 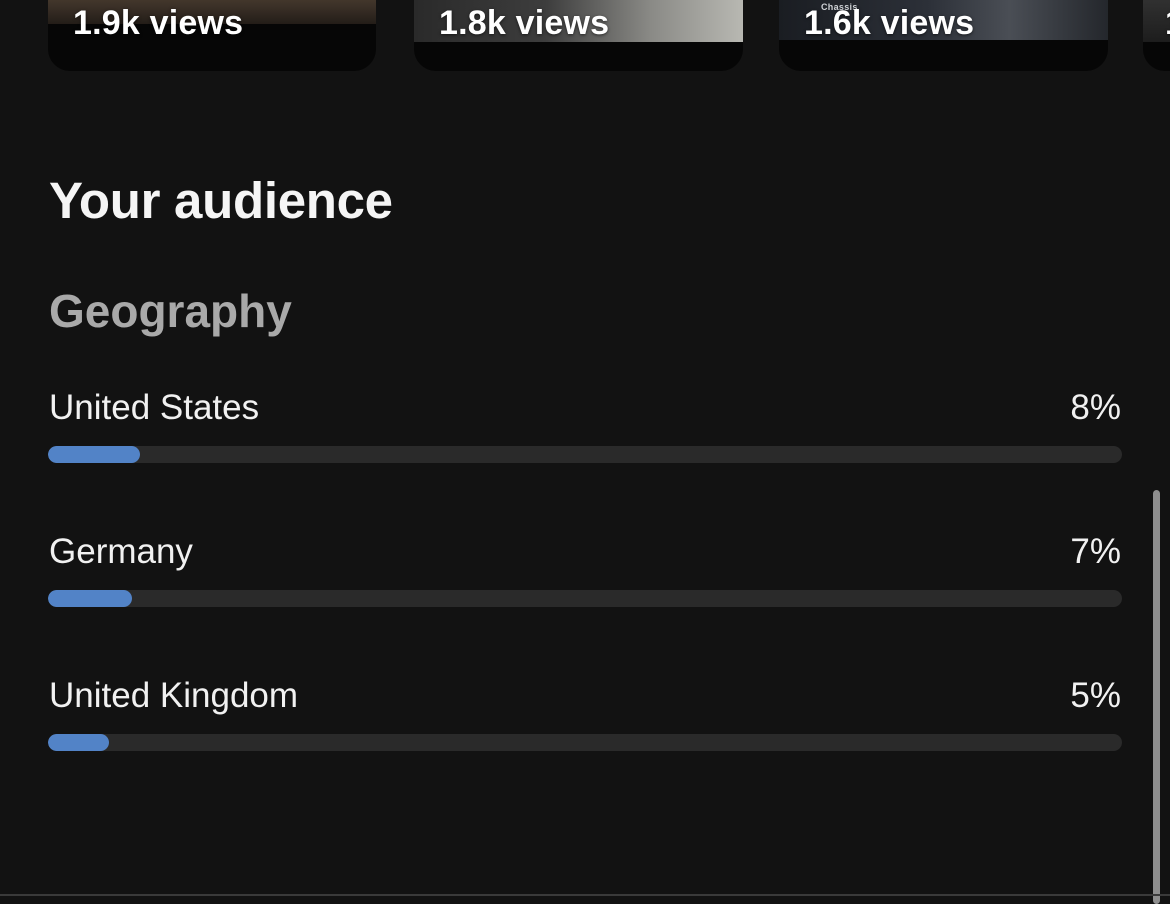 What do you see at coordinates (1095, 695) in the screenshot?
I see `percent-label: 5%` at bounding box center [1095, 695].